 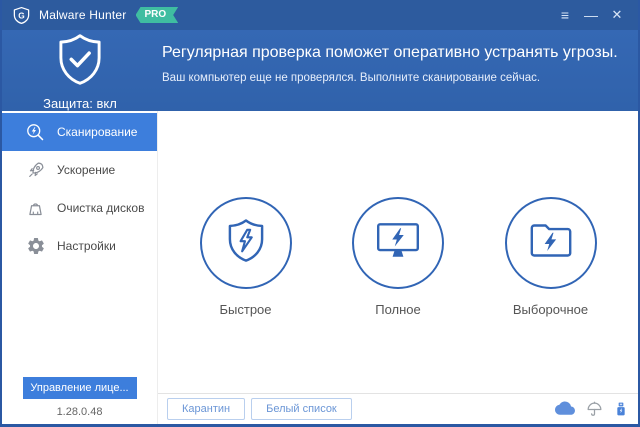 I want to click on whitelist-button: Белый список, so click(x=301, y=409).